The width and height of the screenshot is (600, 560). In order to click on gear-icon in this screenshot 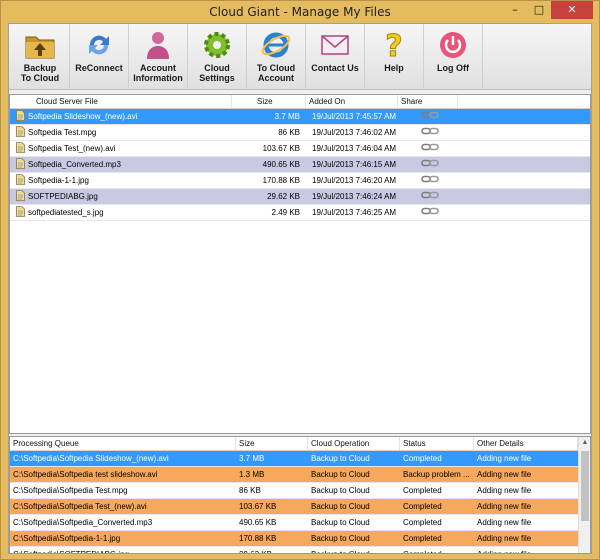, I will do `click(217, 45)`.